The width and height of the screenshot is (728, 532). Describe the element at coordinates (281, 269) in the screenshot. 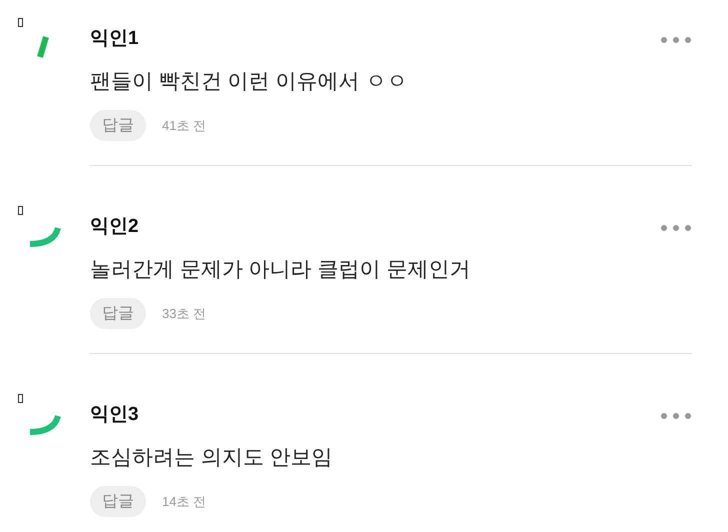

I see `comment-text: 놀러간게 문제가 아니라 클럽이 문제인거` at that location.